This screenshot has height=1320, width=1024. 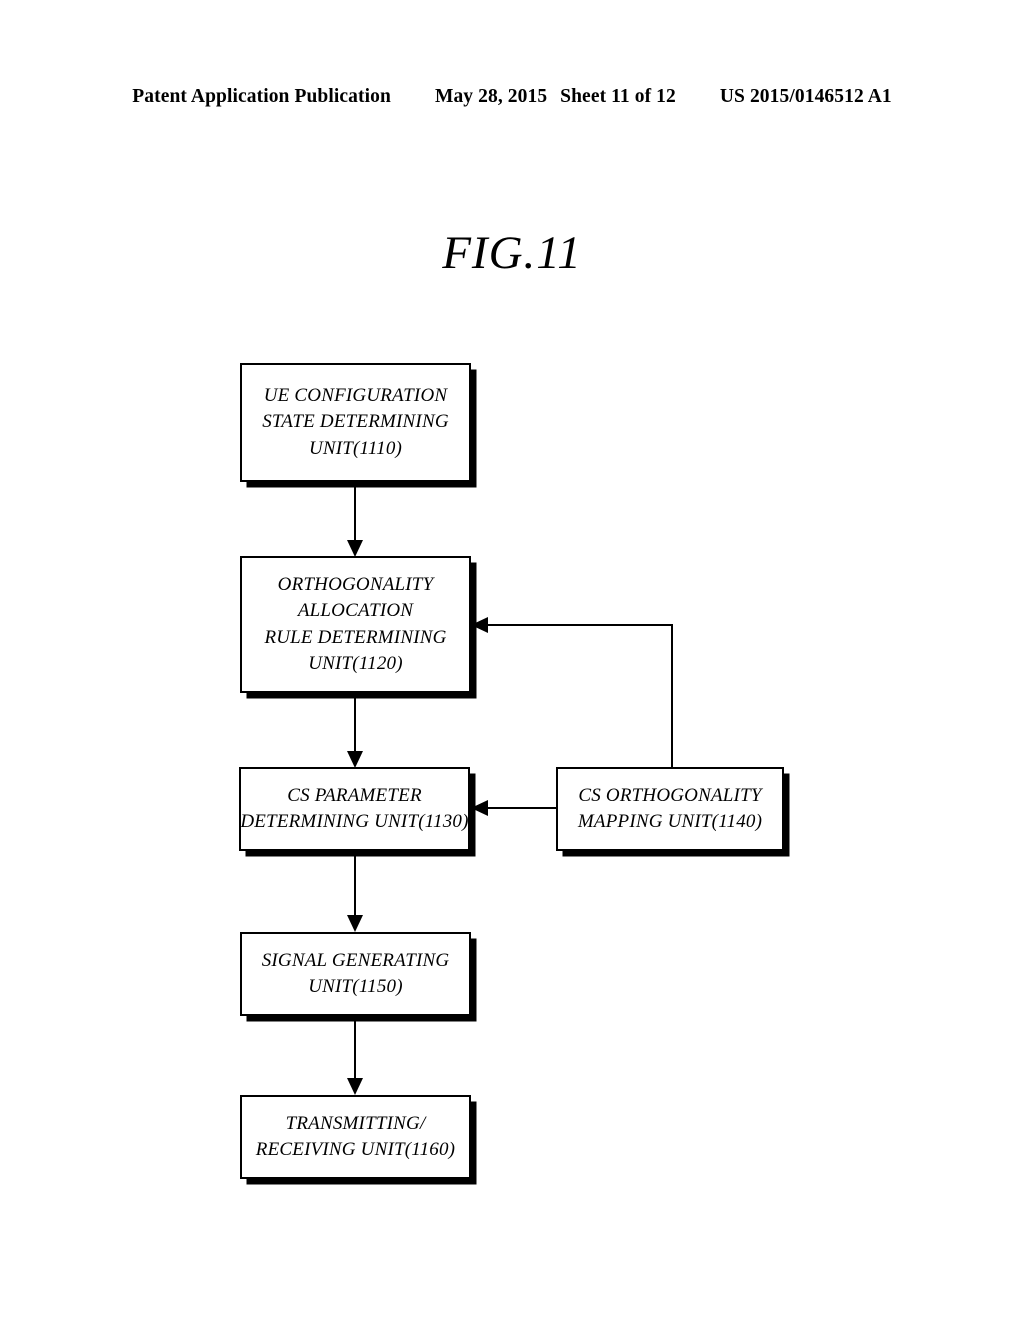 I want to click on node-line: UNIT(1120), so click(x=355, y=663).